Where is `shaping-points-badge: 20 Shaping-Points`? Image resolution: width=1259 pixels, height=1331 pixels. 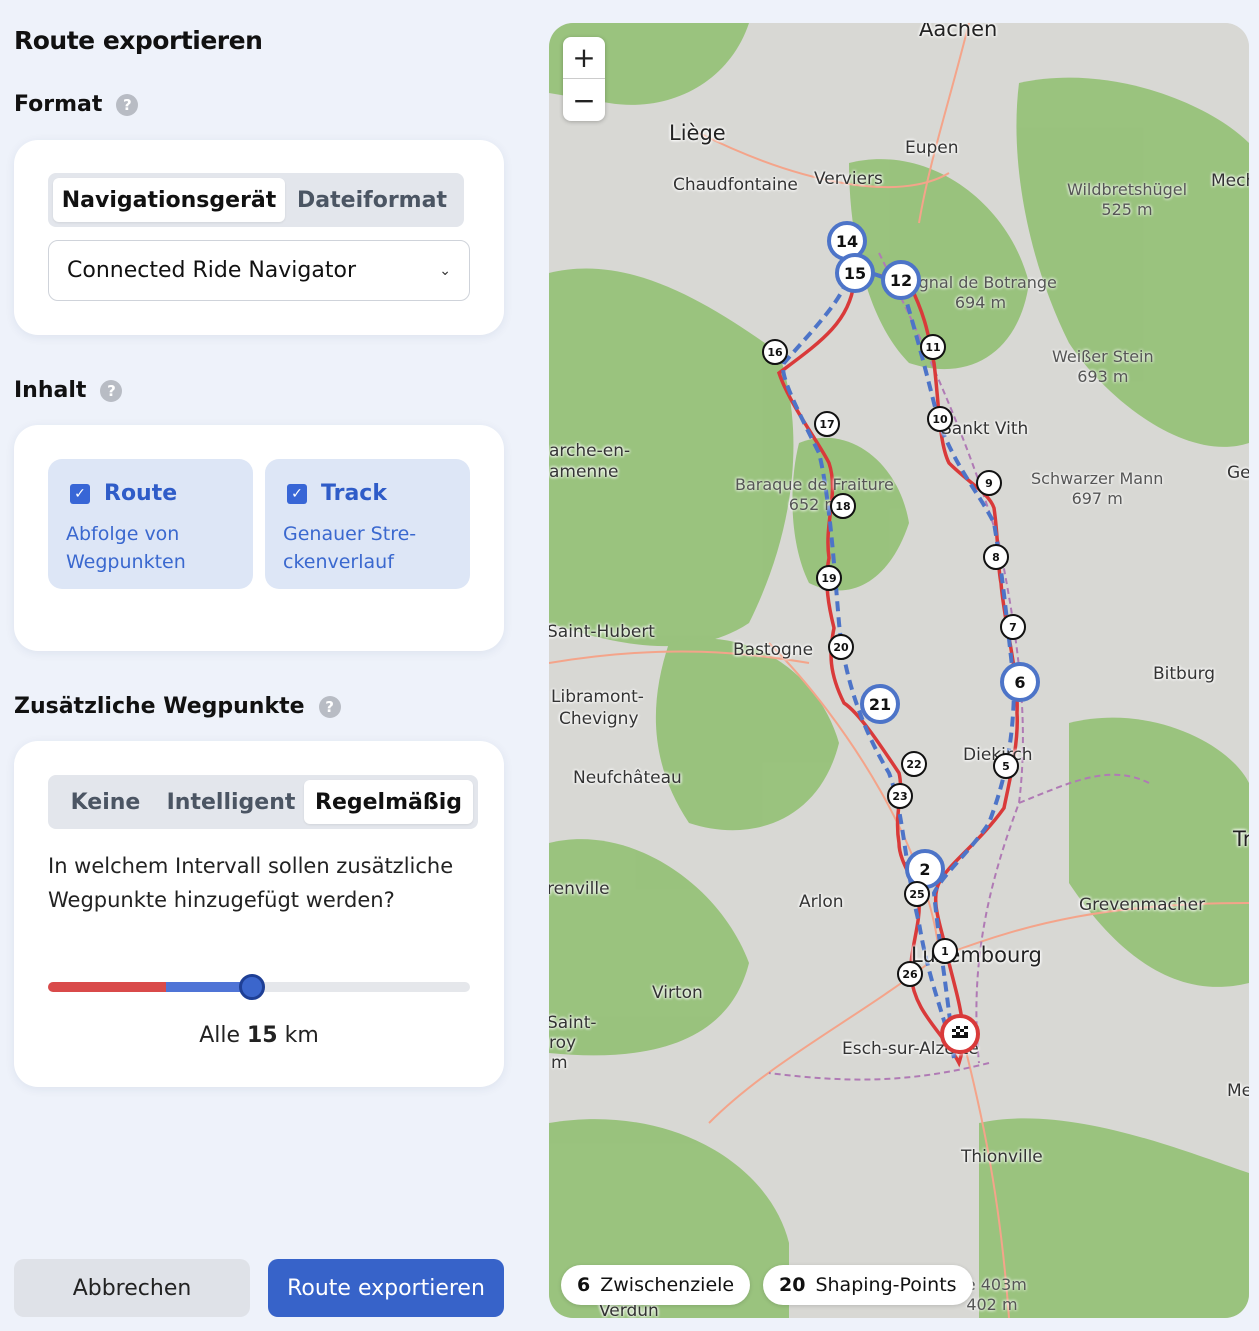 shaping-points-badge: 20 Shaping-Points is located at coordinates (868, 1285).